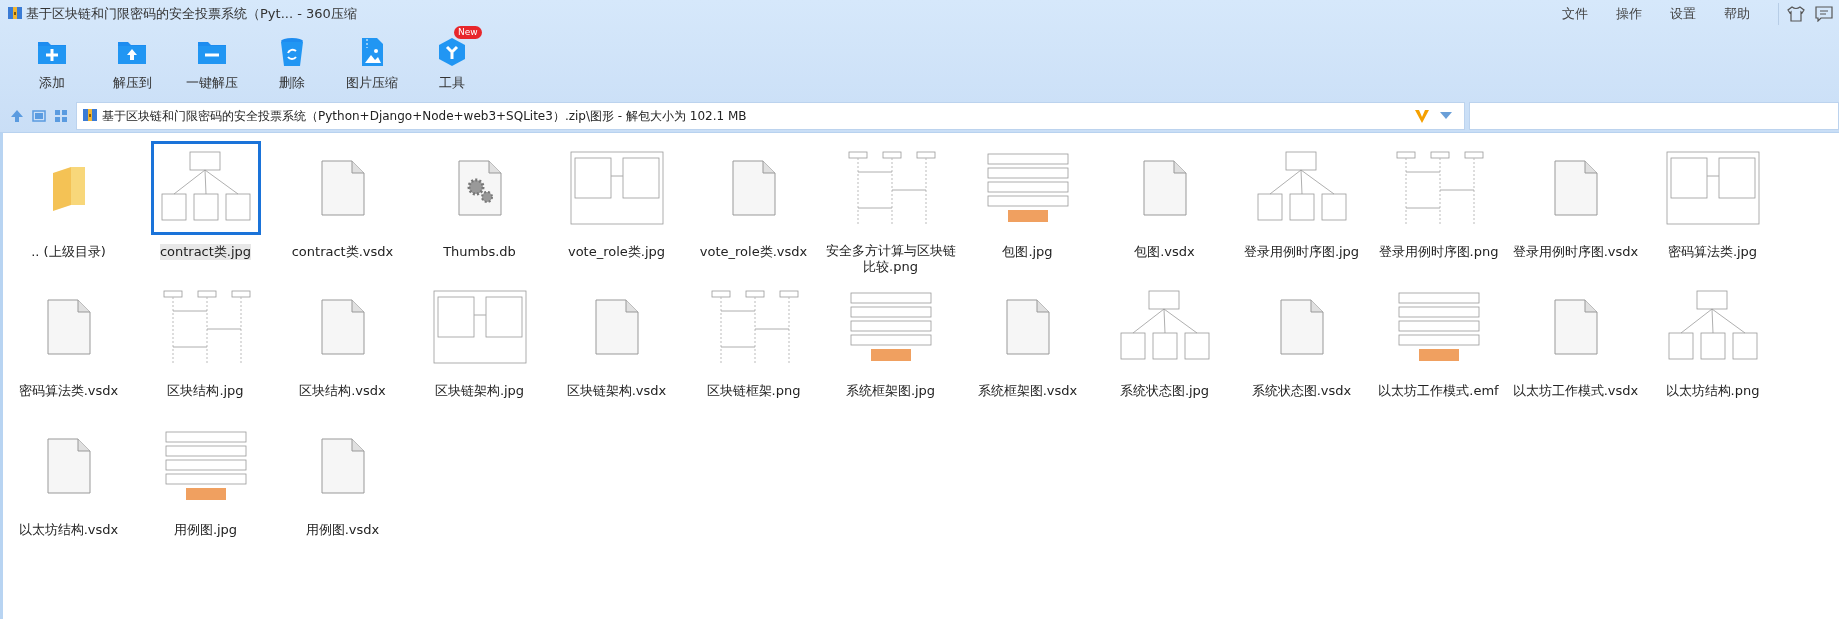 The width and height of the screenshot is (1839, 619). What do you see at coordinates (1712, 252) in the screenshot?
I see `file-name: 密码算法类.jpg` at bounding box center [1712, 252].